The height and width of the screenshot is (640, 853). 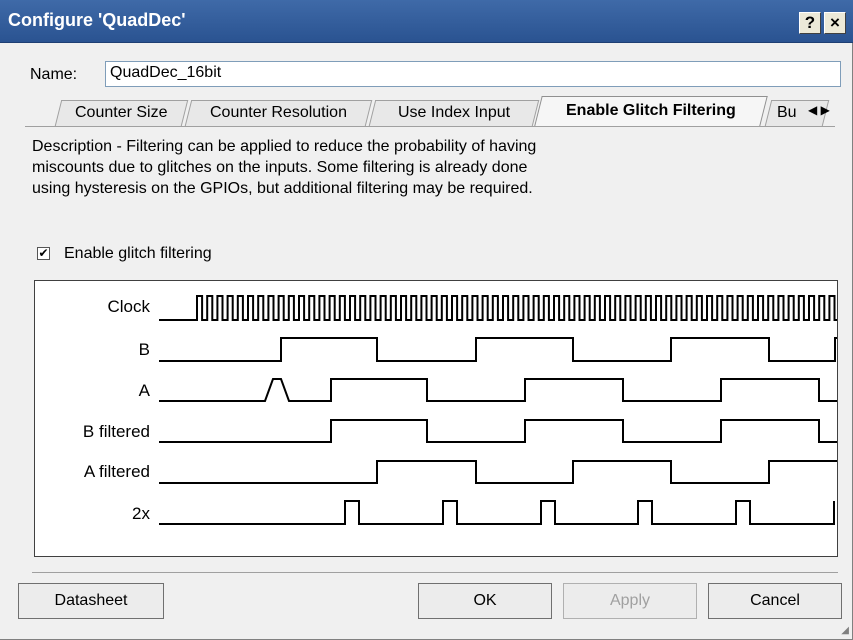 What do you see at coordinates (835, 23) in the screenshot?
I see `close-button: ×` at bounding box center [835, 23].